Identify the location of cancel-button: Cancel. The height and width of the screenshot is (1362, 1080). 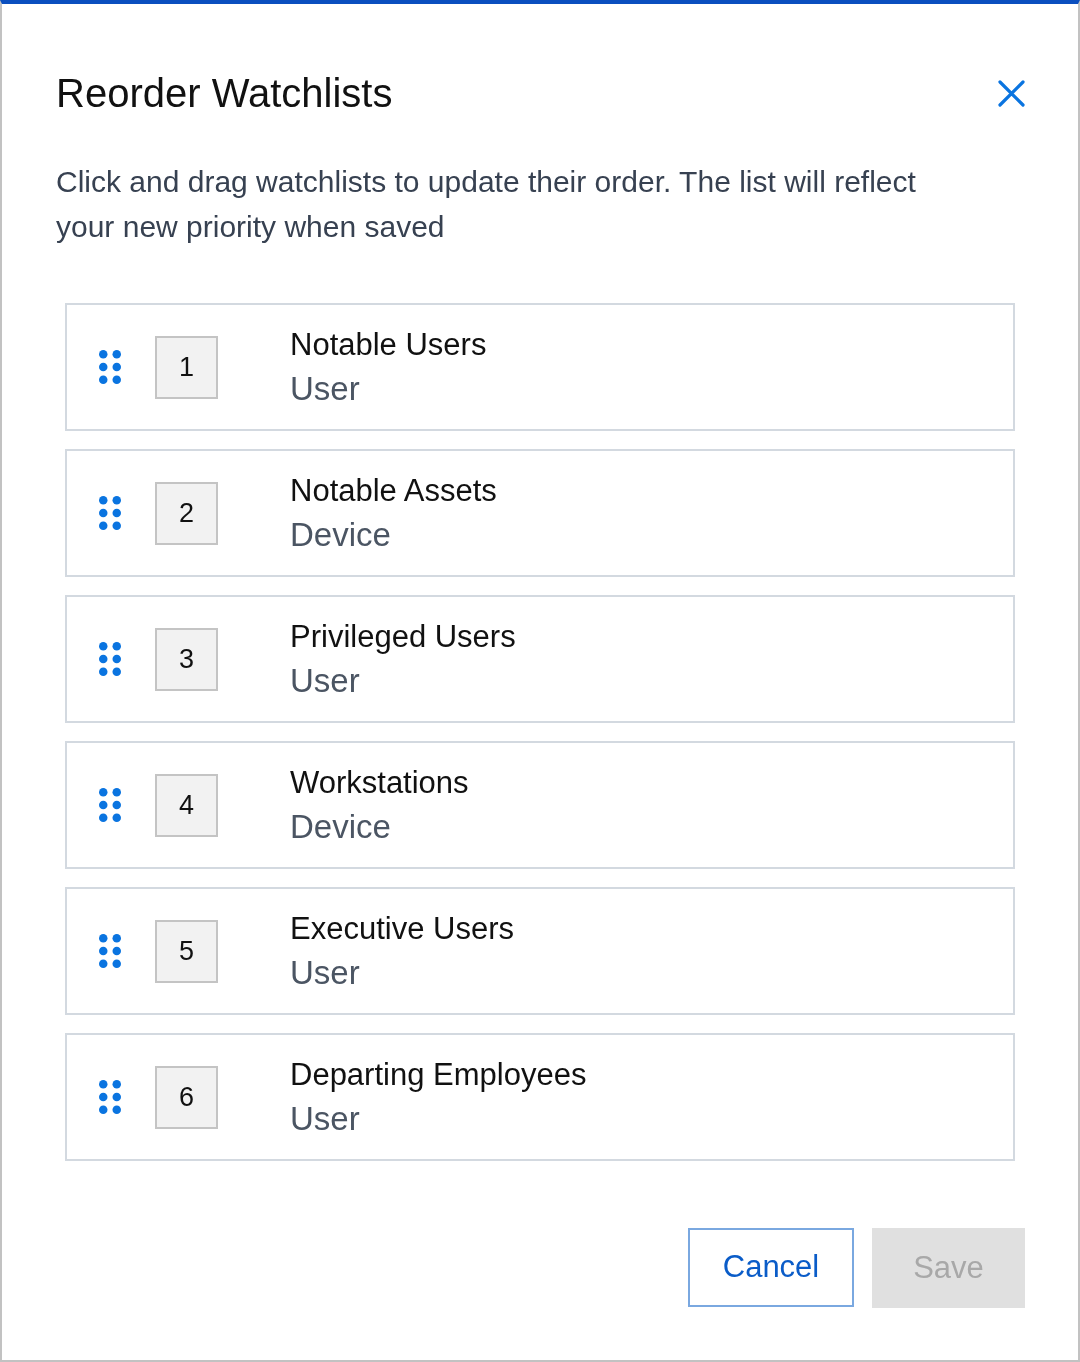
(771, 1267).